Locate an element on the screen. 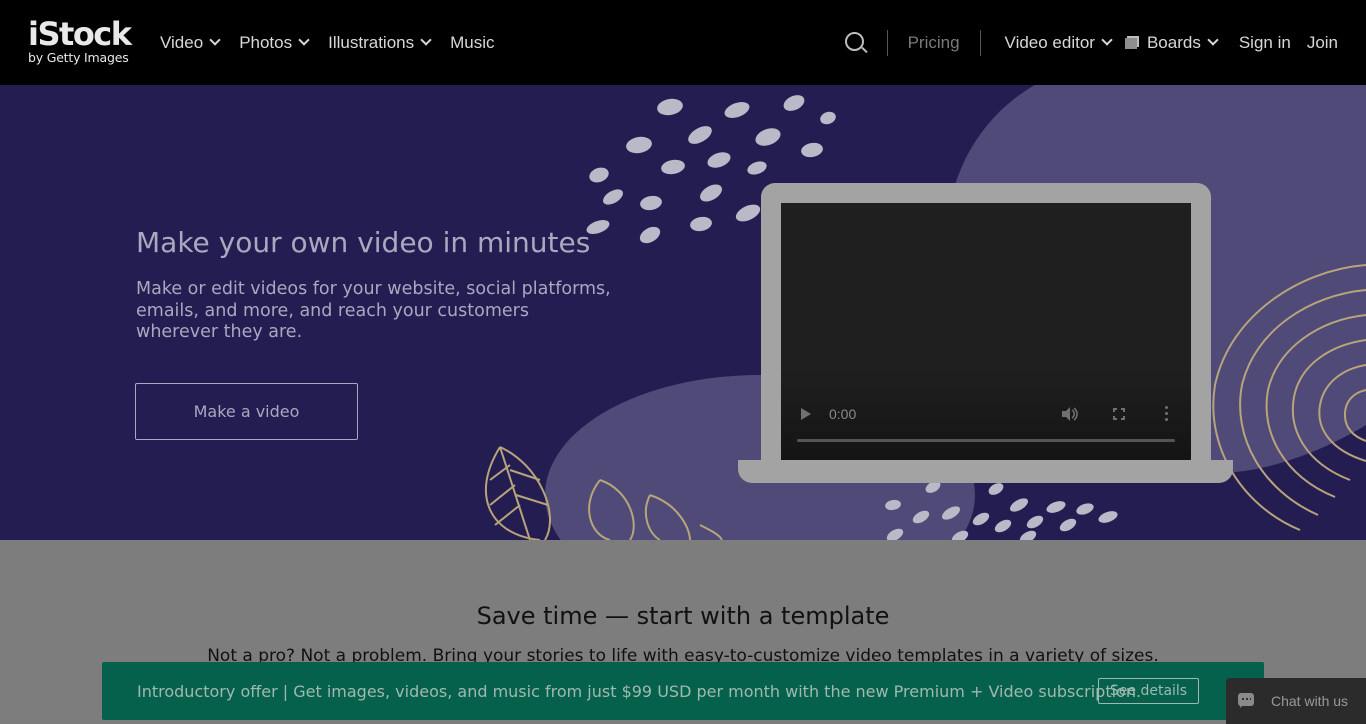 This screenshot has height=724, width=1366. nav-music-label: Music is located at coordinates (472, 42).